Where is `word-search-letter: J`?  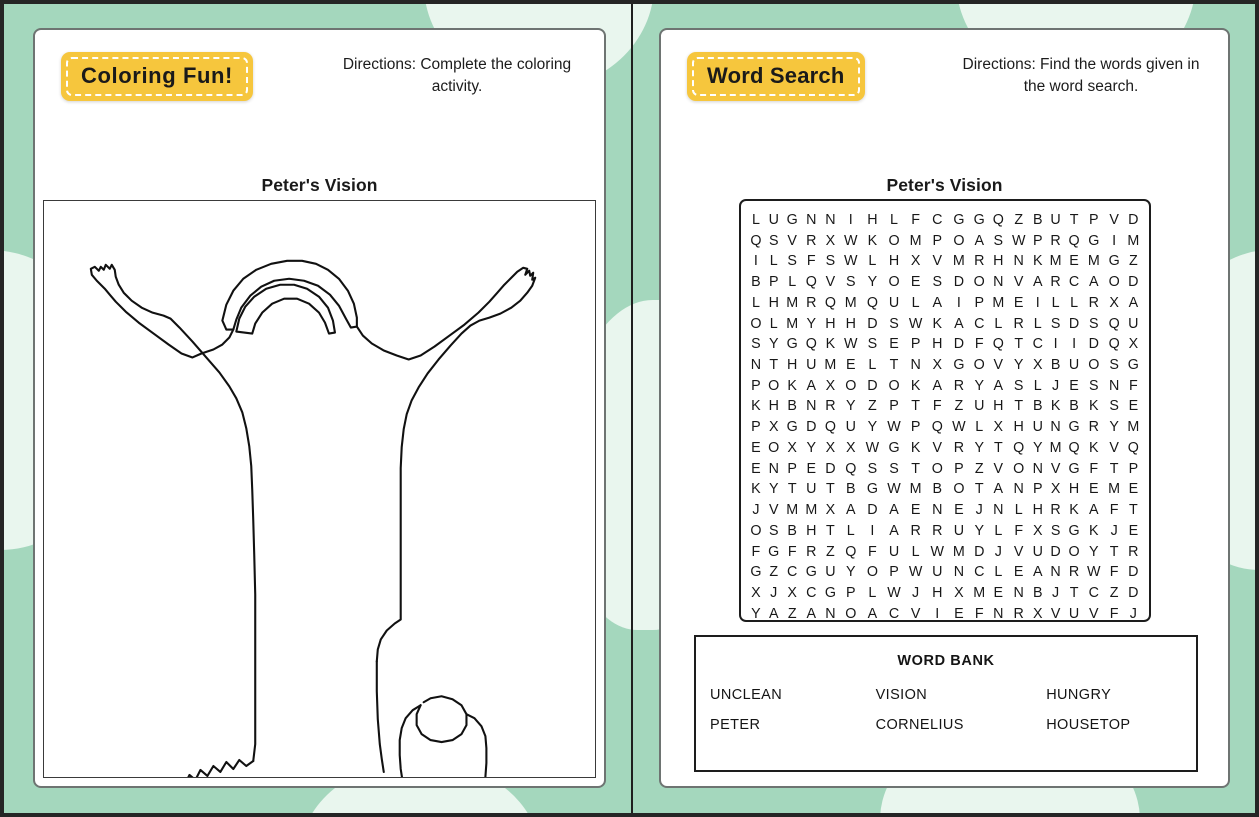 word-search-letter: J is located at coordinates (756, 510).